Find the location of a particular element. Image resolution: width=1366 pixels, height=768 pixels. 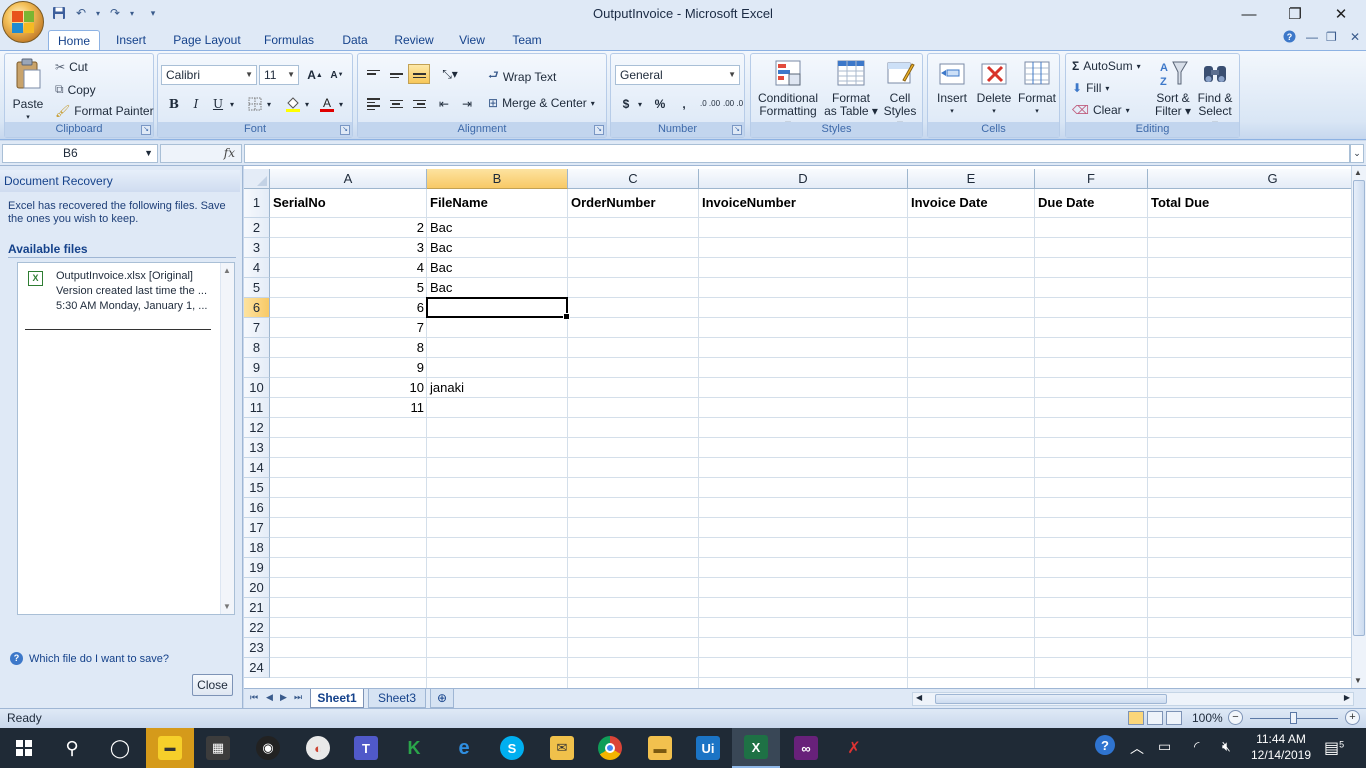

borders-button is located at coordinates (255, 104).